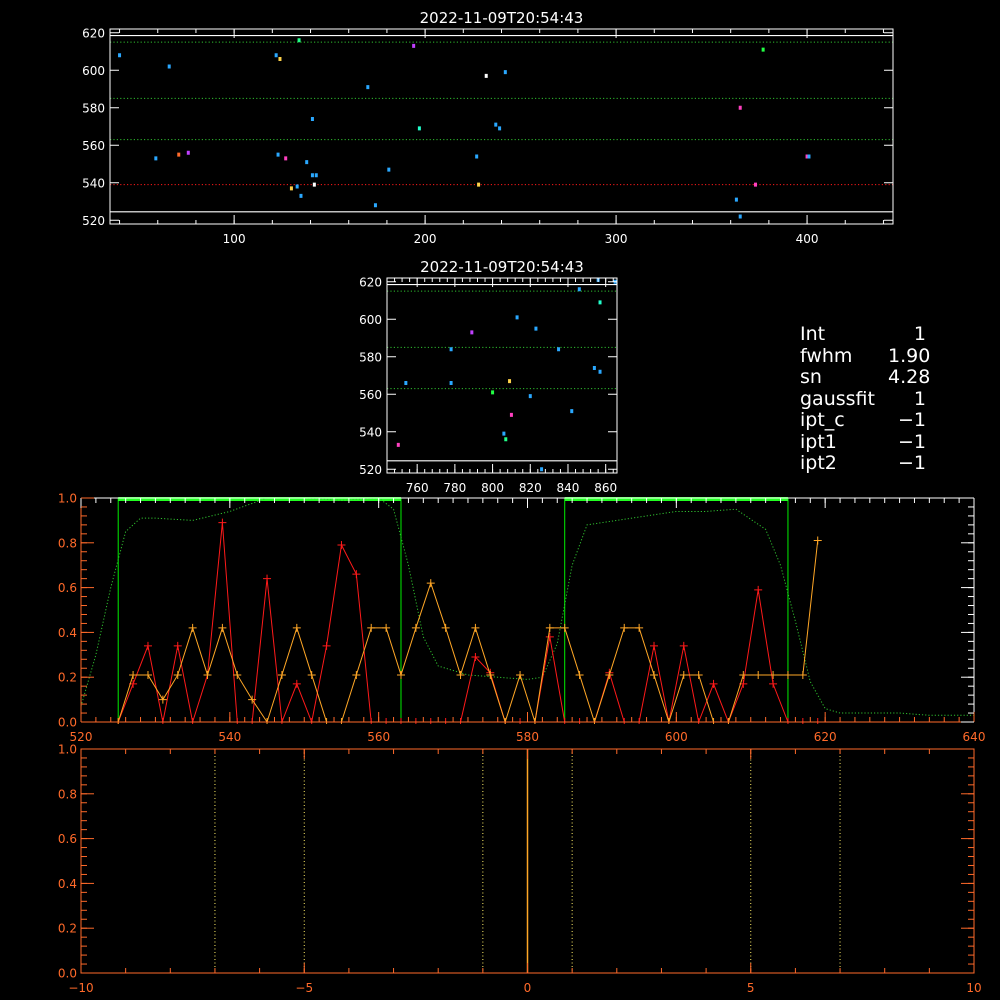 The image size is (1000, 1000). What do you see at coordinates (229, 737) in the screenshot?
I see `profile-xtick-label-1: 540` at bounding box center [229, 737].